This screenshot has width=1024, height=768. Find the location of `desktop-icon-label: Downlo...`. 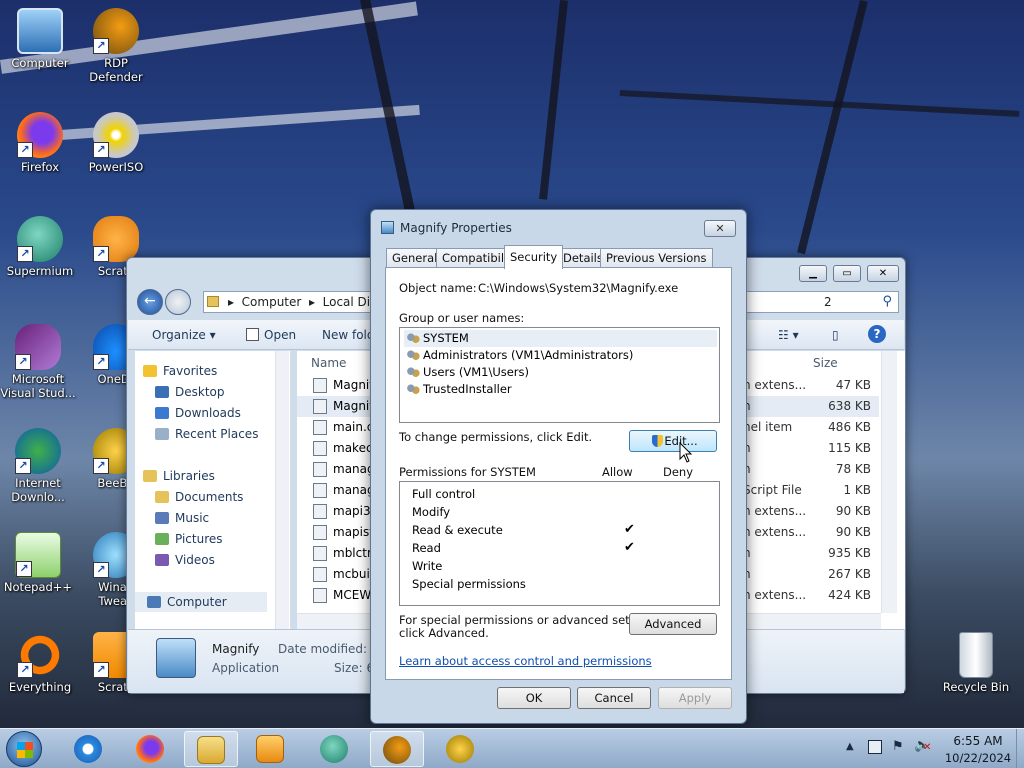

desktop-icon-label: Downlo... is located at coordinates (38, 497).